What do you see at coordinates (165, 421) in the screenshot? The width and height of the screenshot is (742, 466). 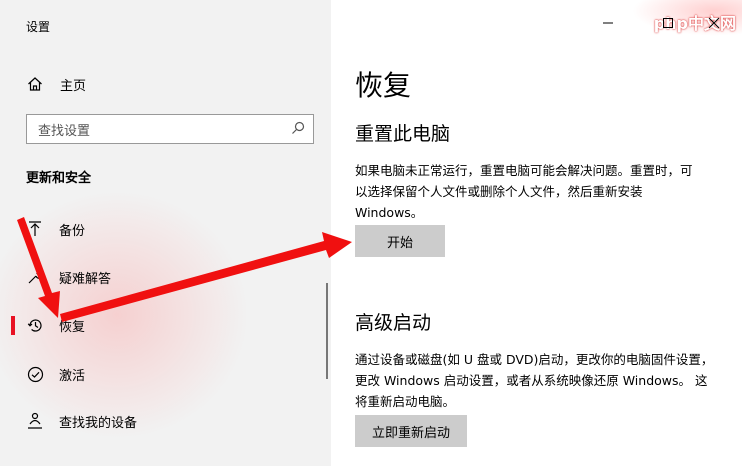 I see `sidebar-item-find-my-device: 查找我的设备` at bounding box center [165, 421].